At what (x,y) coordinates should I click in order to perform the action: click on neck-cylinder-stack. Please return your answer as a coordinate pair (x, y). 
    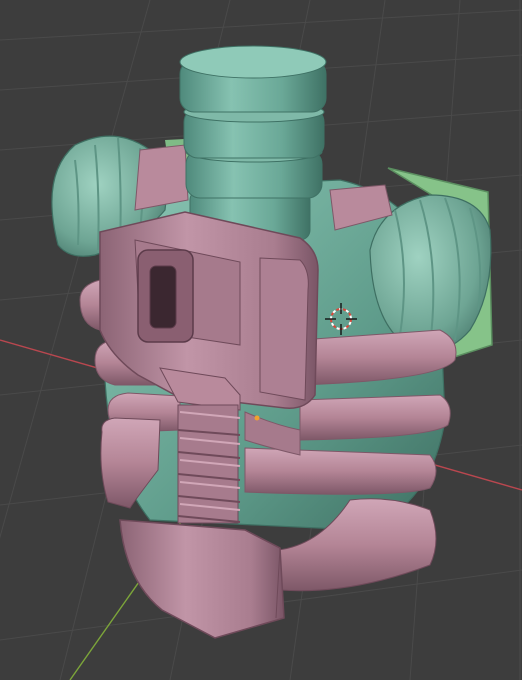
    Looking at the image, I should click on (253, 143).